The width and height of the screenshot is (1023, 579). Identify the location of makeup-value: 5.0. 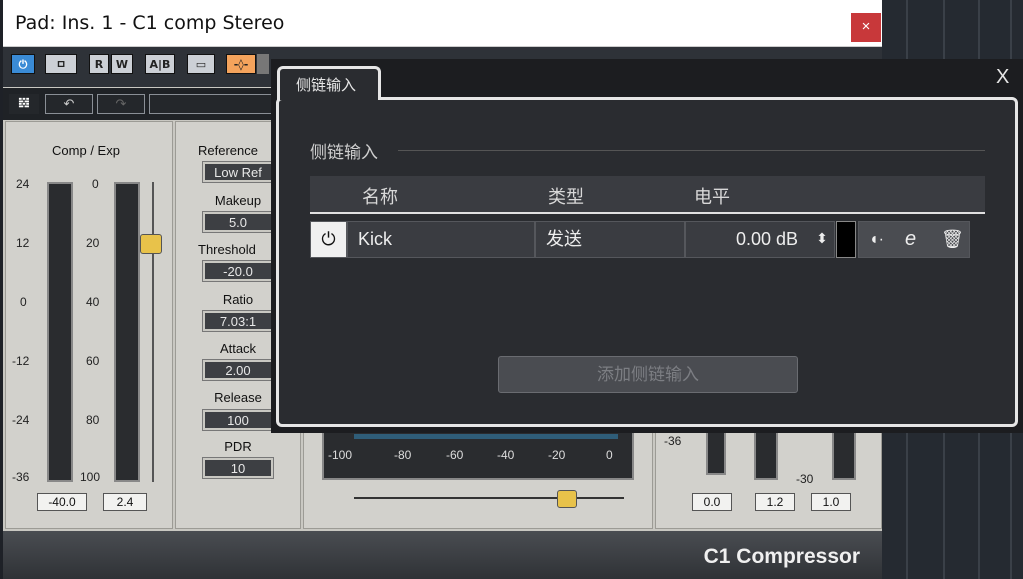
(238, 222).